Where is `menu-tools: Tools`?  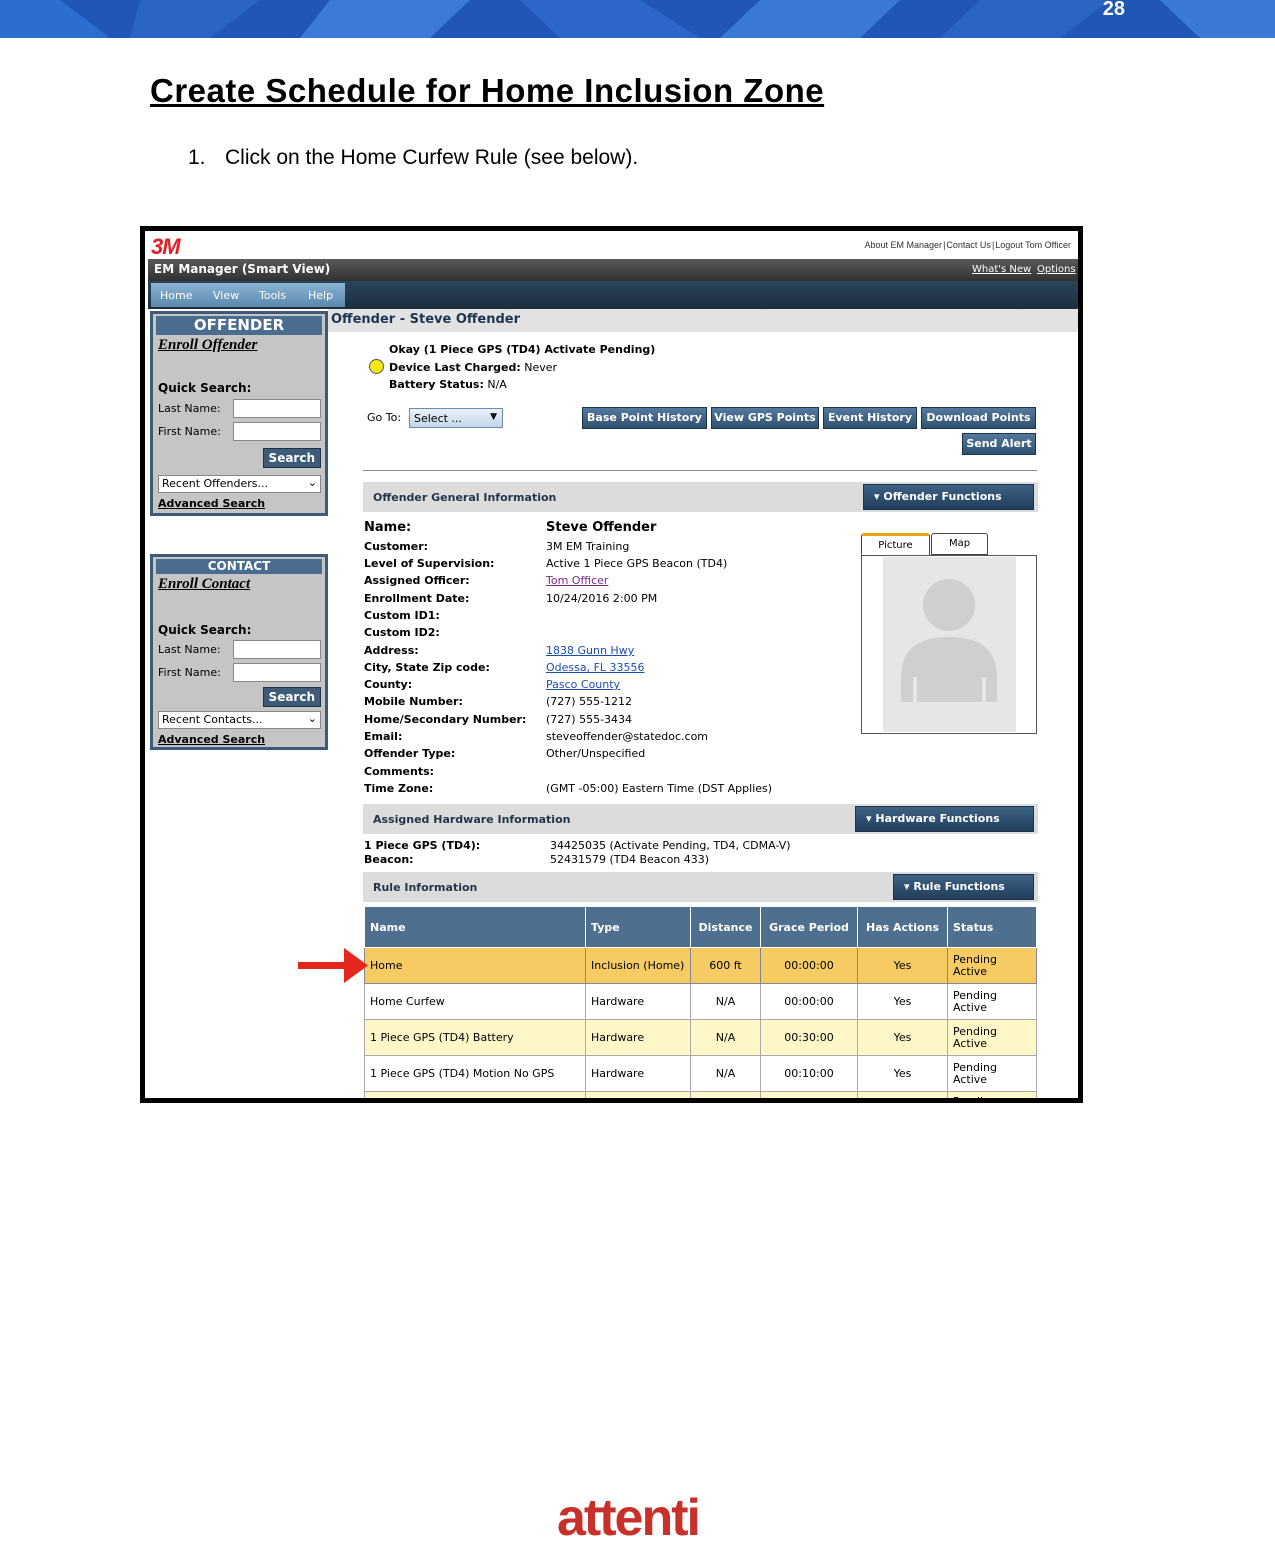 menu-tools: Tools is located at coordinates (272, 295).